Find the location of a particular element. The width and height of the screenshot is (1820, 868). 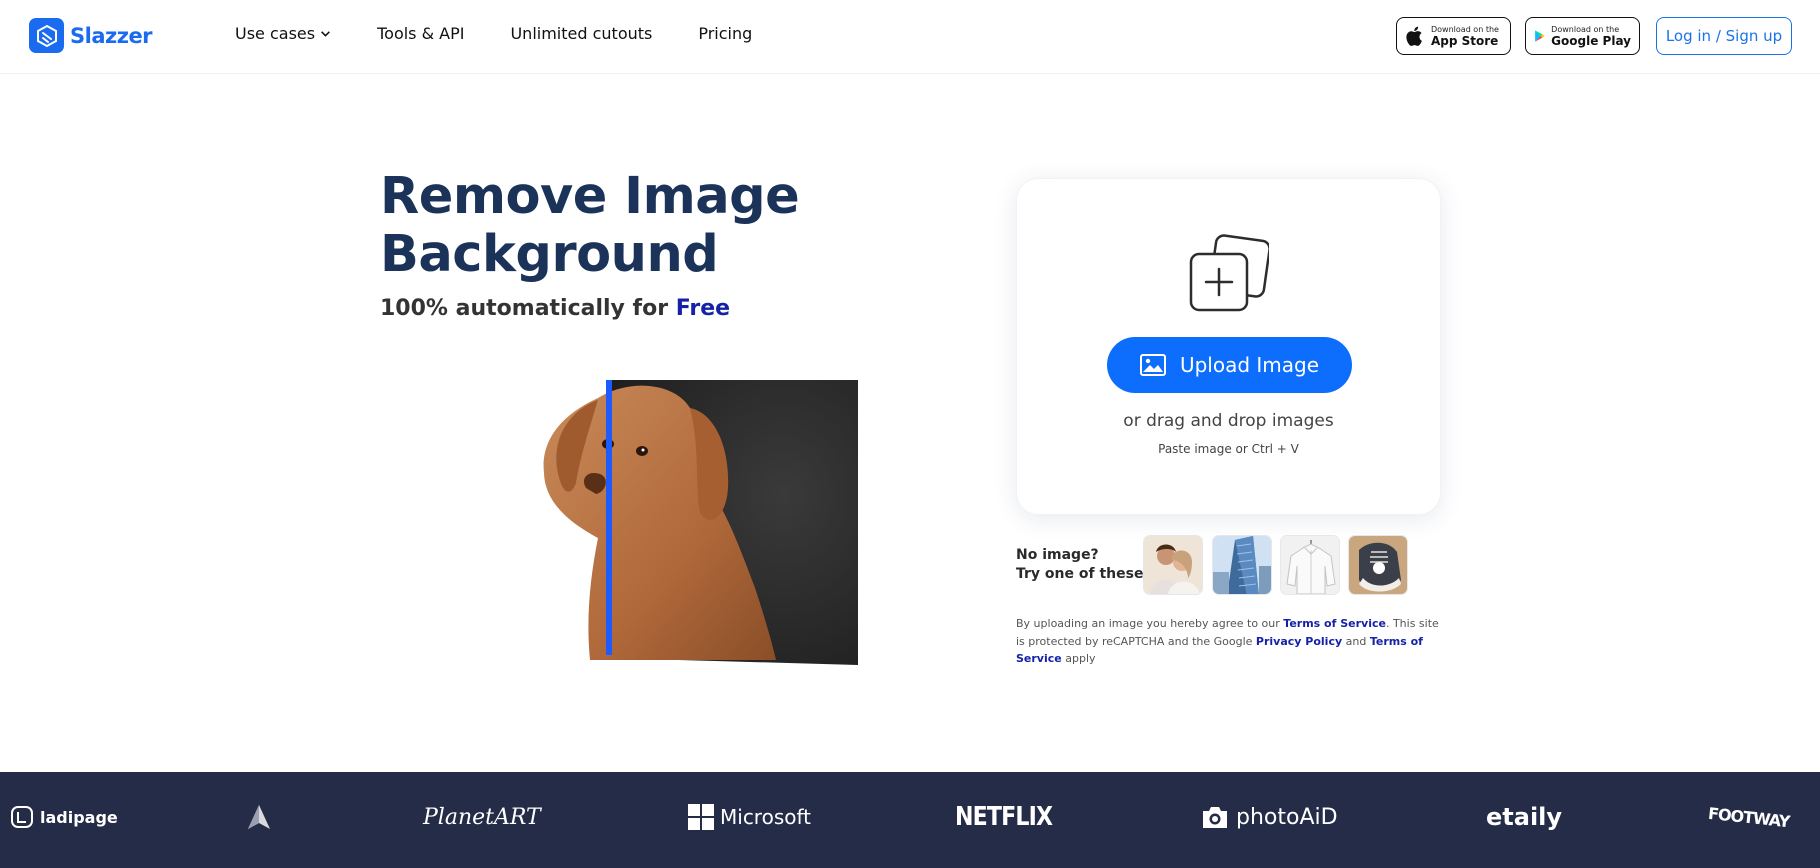

image-icon is located at coordinates (1152, 365).